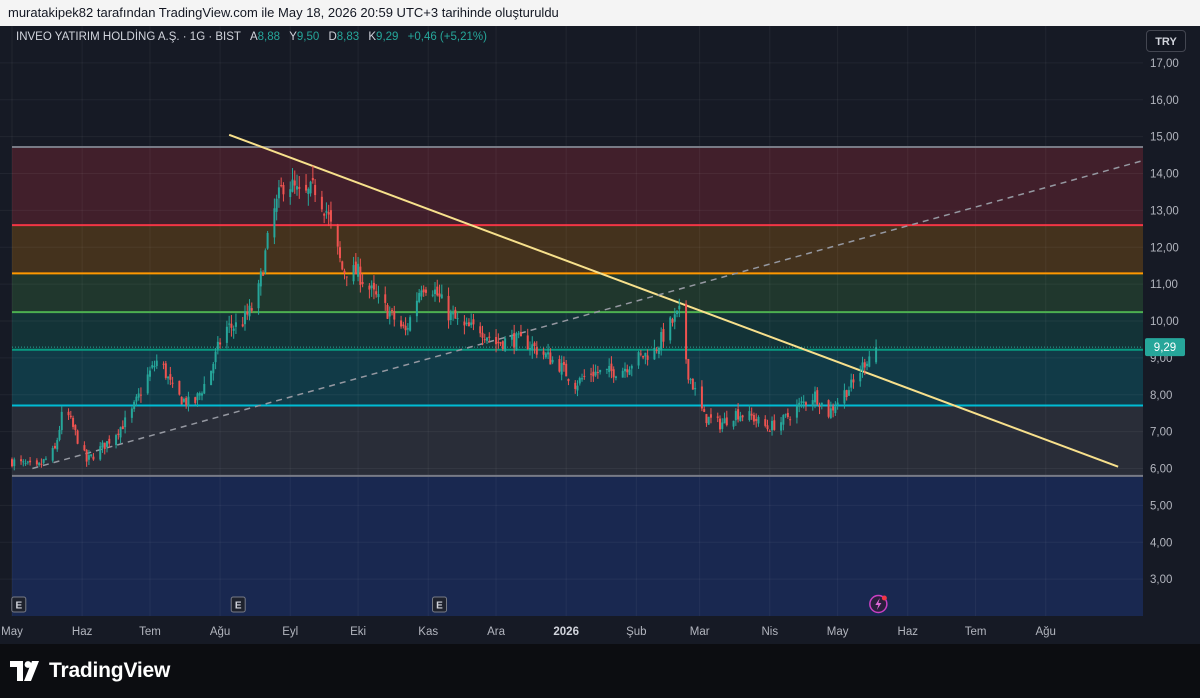  Describe the element at coordinates (268, 37) in the screenshot. I see `open-value: 8,88` at that location.